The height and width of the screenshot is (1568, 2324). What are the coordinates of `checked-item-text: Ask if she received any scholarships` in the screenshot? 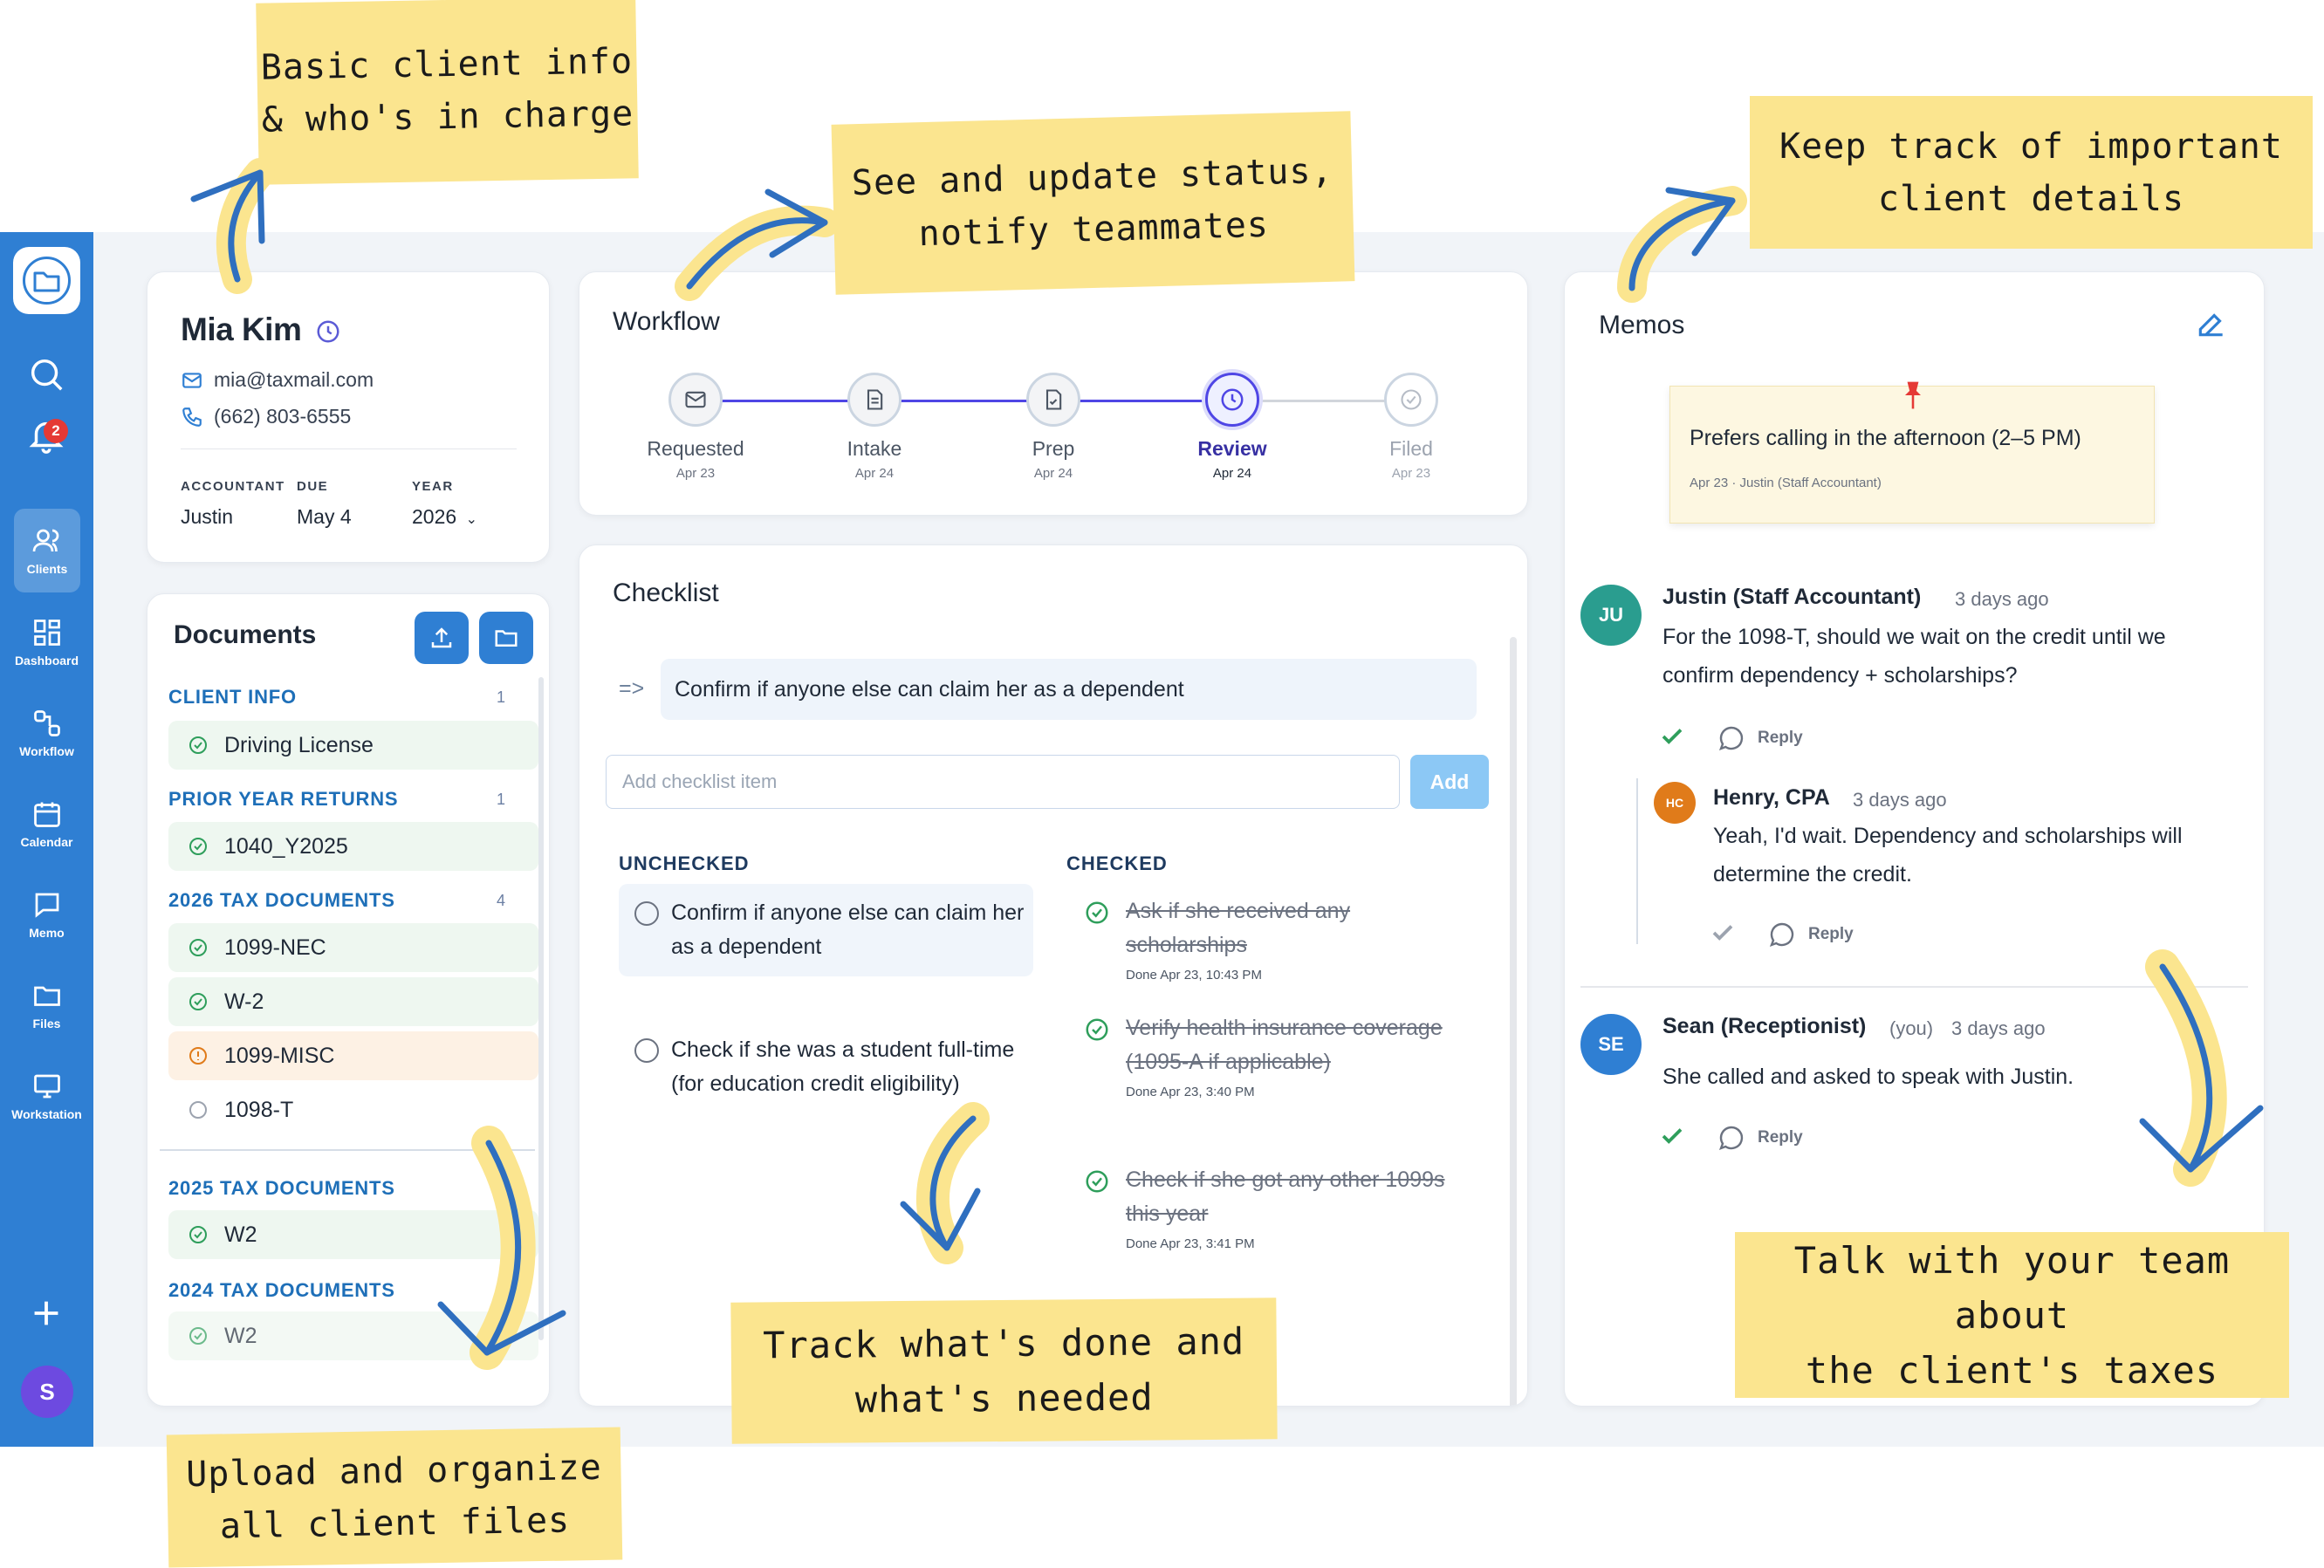 It's located at (1238, 928).